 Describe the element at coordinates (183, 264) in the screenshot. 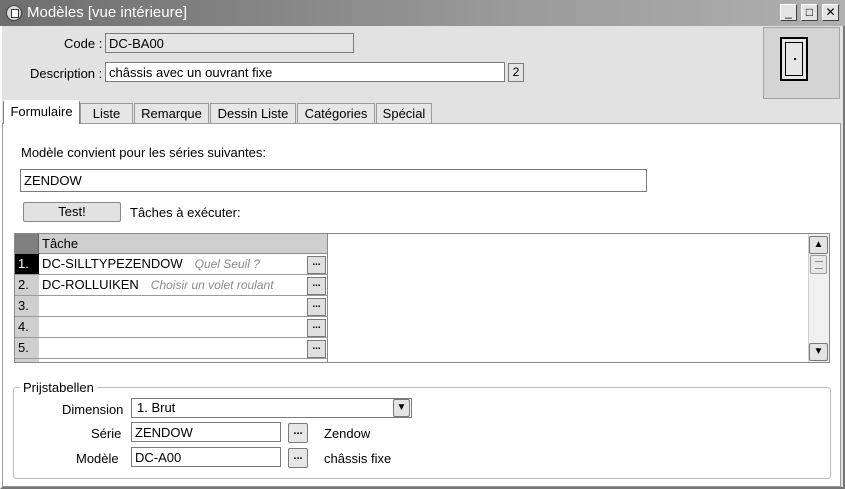

I see `grid-cell-task: DC-SILLTYPEZENDOW Quel Seuil ?` at that location.